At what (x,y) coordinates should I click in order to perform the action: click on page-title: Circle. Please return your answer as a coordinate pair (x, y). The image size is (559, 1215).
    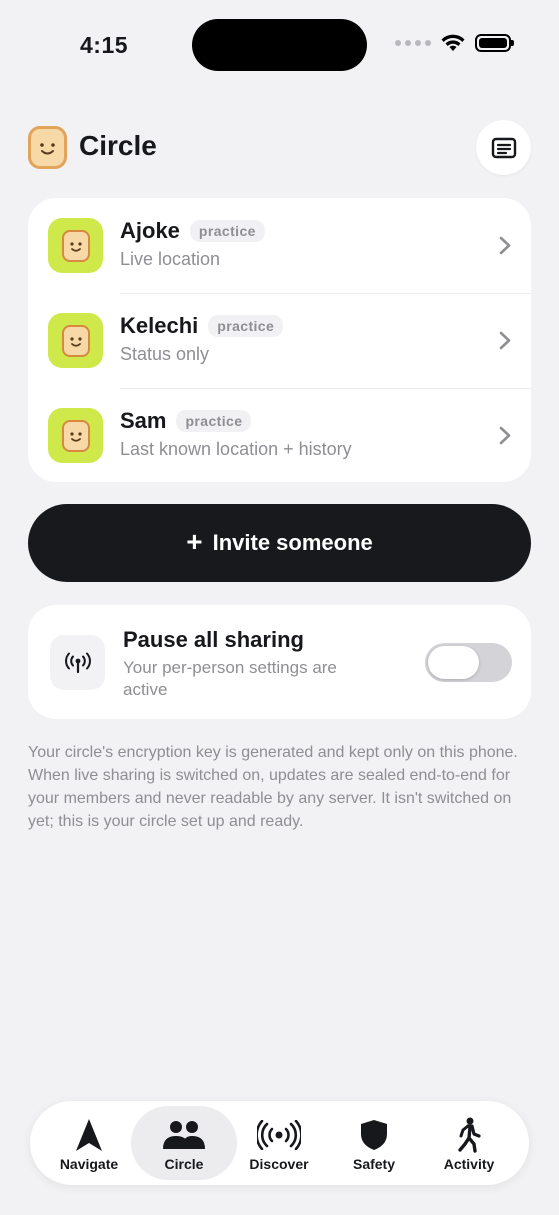
    Looking at the image, I should click on (118, 145).